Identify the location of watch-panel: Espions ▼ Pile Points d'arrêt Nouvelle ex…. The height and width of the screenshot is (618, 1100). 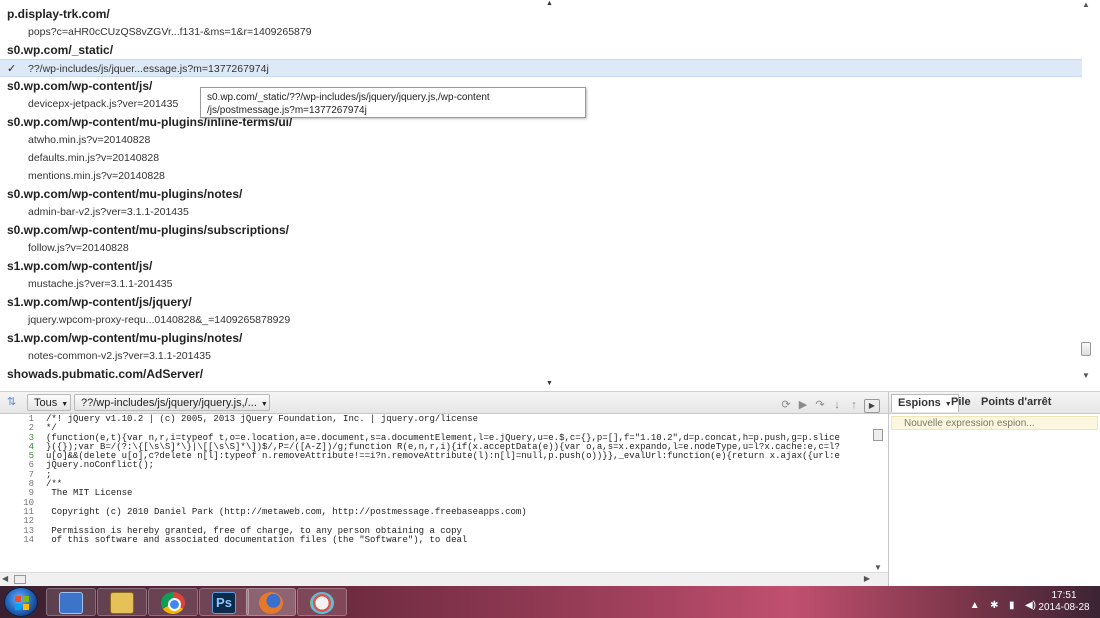
(994, 489).